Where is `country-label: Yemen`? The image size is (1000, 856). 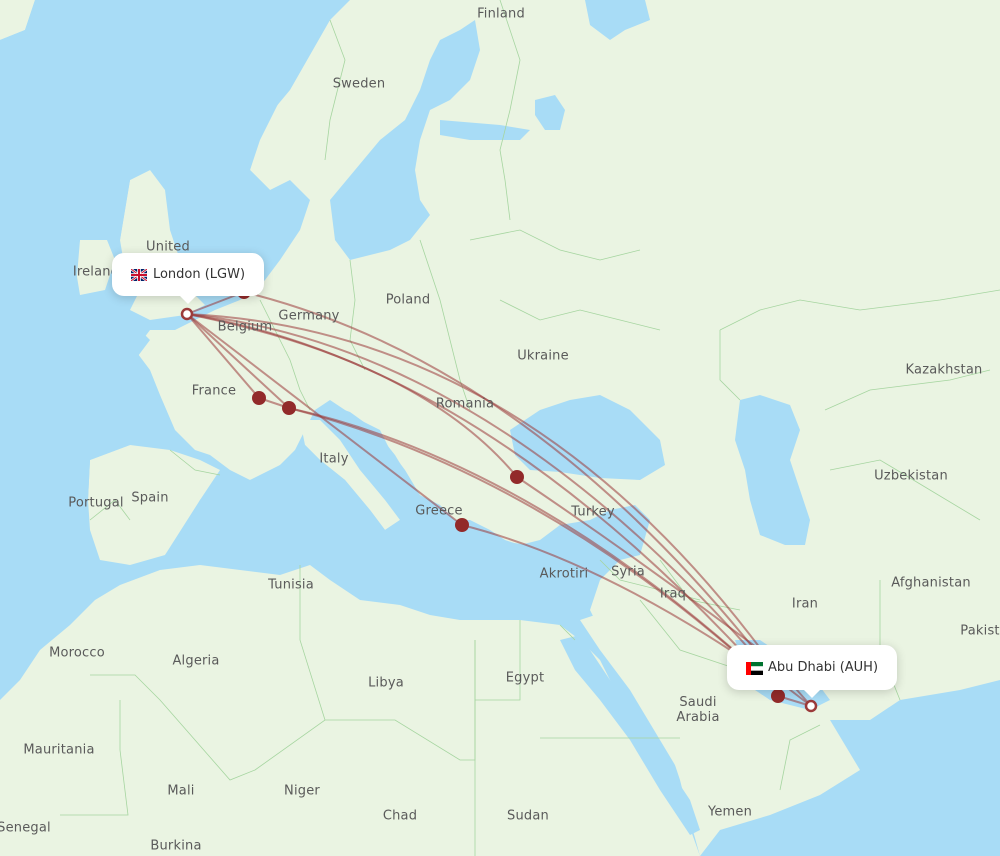 country-label: Yemen is located at coordinates (730, 812).